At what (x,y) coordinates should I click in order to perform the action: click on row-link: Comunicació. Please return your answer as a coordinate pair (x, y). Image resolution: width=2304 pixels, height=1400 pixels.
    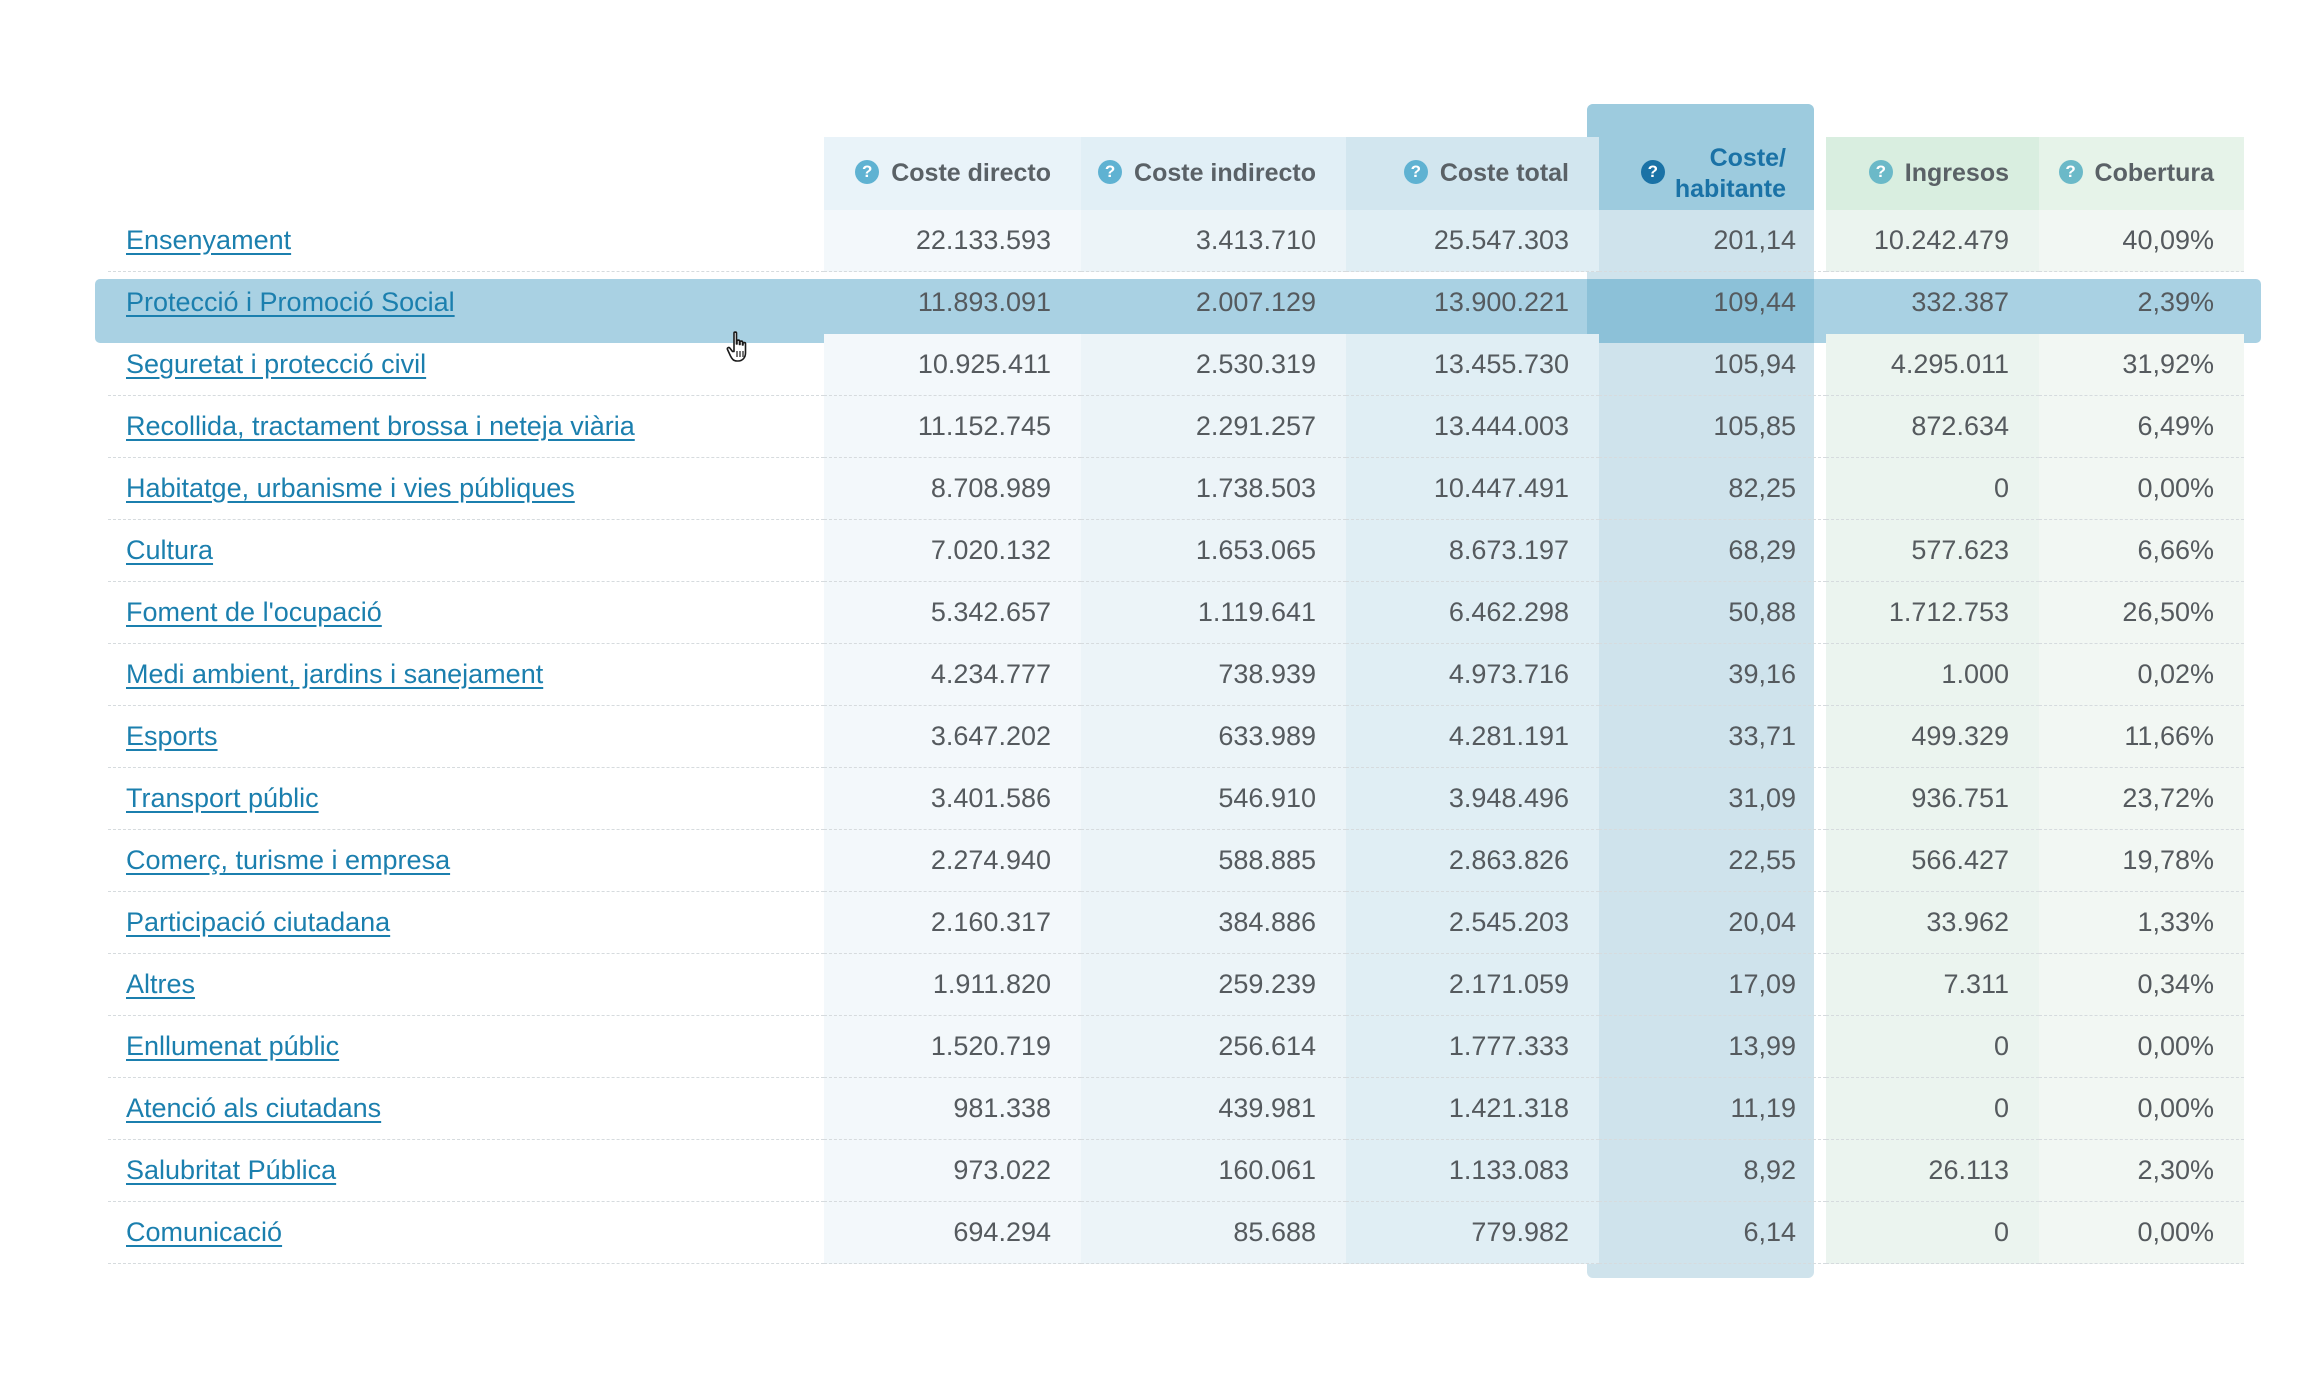
    Looking at the image, I should click on (204, 1232).